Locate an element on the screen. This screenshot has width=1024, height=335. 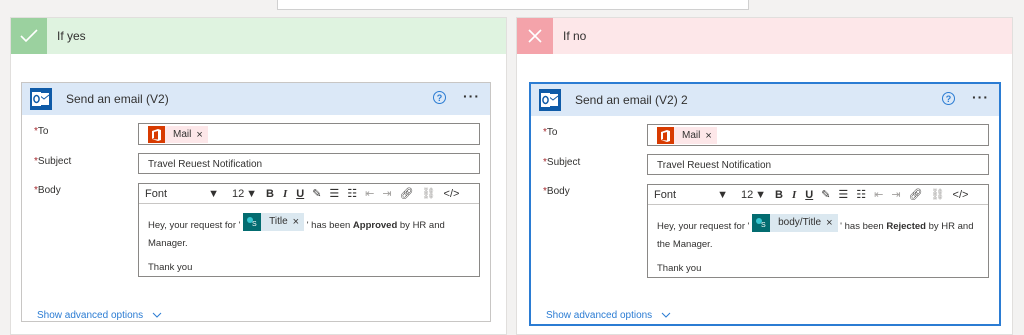
title-token: S Title × is located at coordinates (274, 222).